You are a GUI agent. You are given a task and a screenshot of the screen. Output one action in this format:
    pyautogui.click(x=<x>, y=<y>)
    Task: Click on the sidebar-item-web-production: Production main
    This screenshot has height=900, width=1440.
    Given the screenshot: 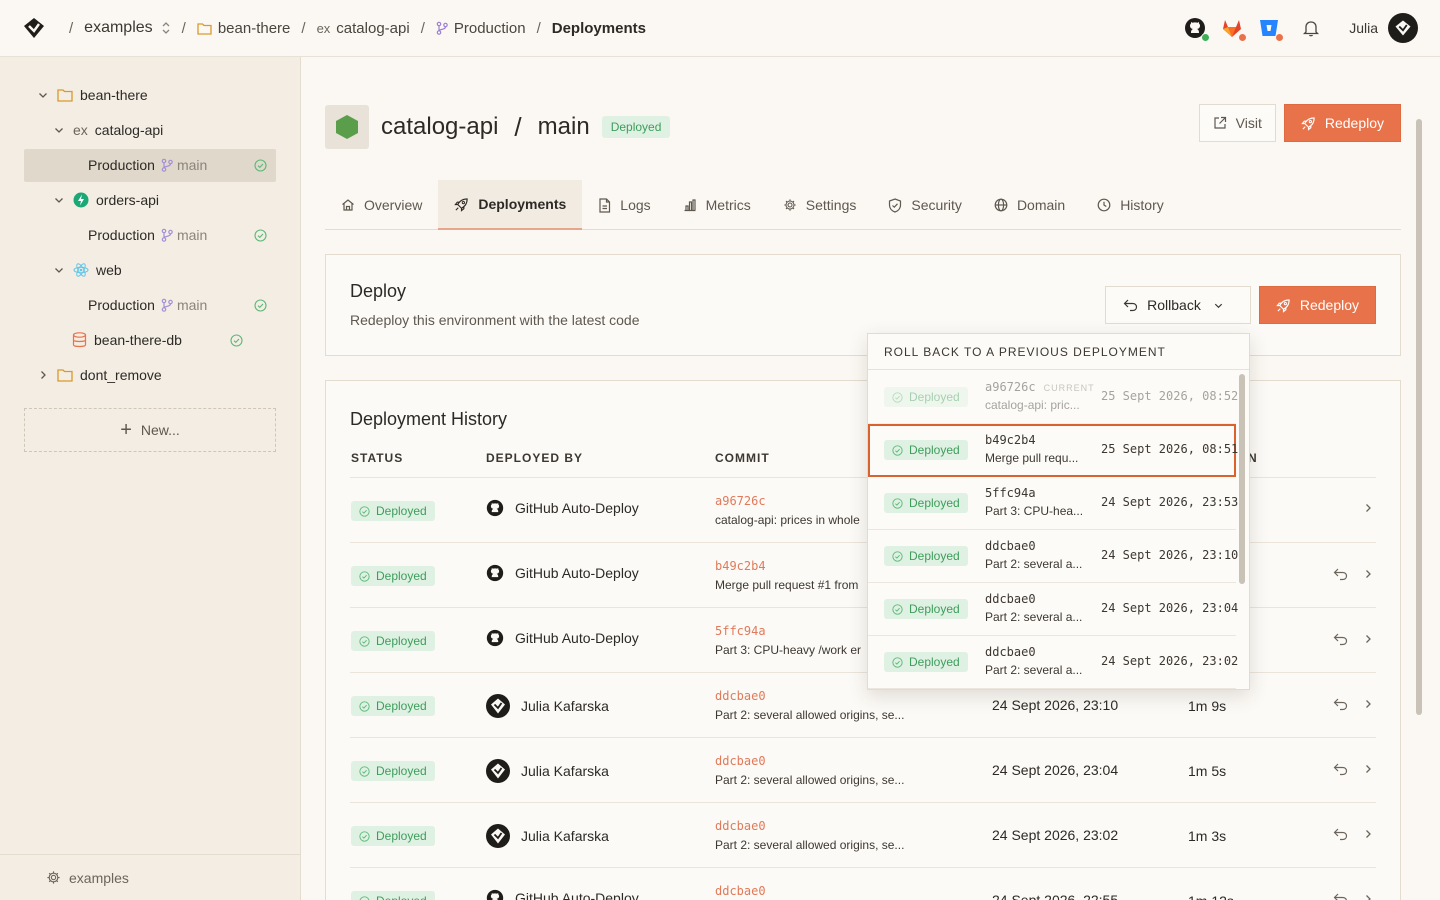 What is the action you would take?
    pyautogui.click(x=147, y=305)
    